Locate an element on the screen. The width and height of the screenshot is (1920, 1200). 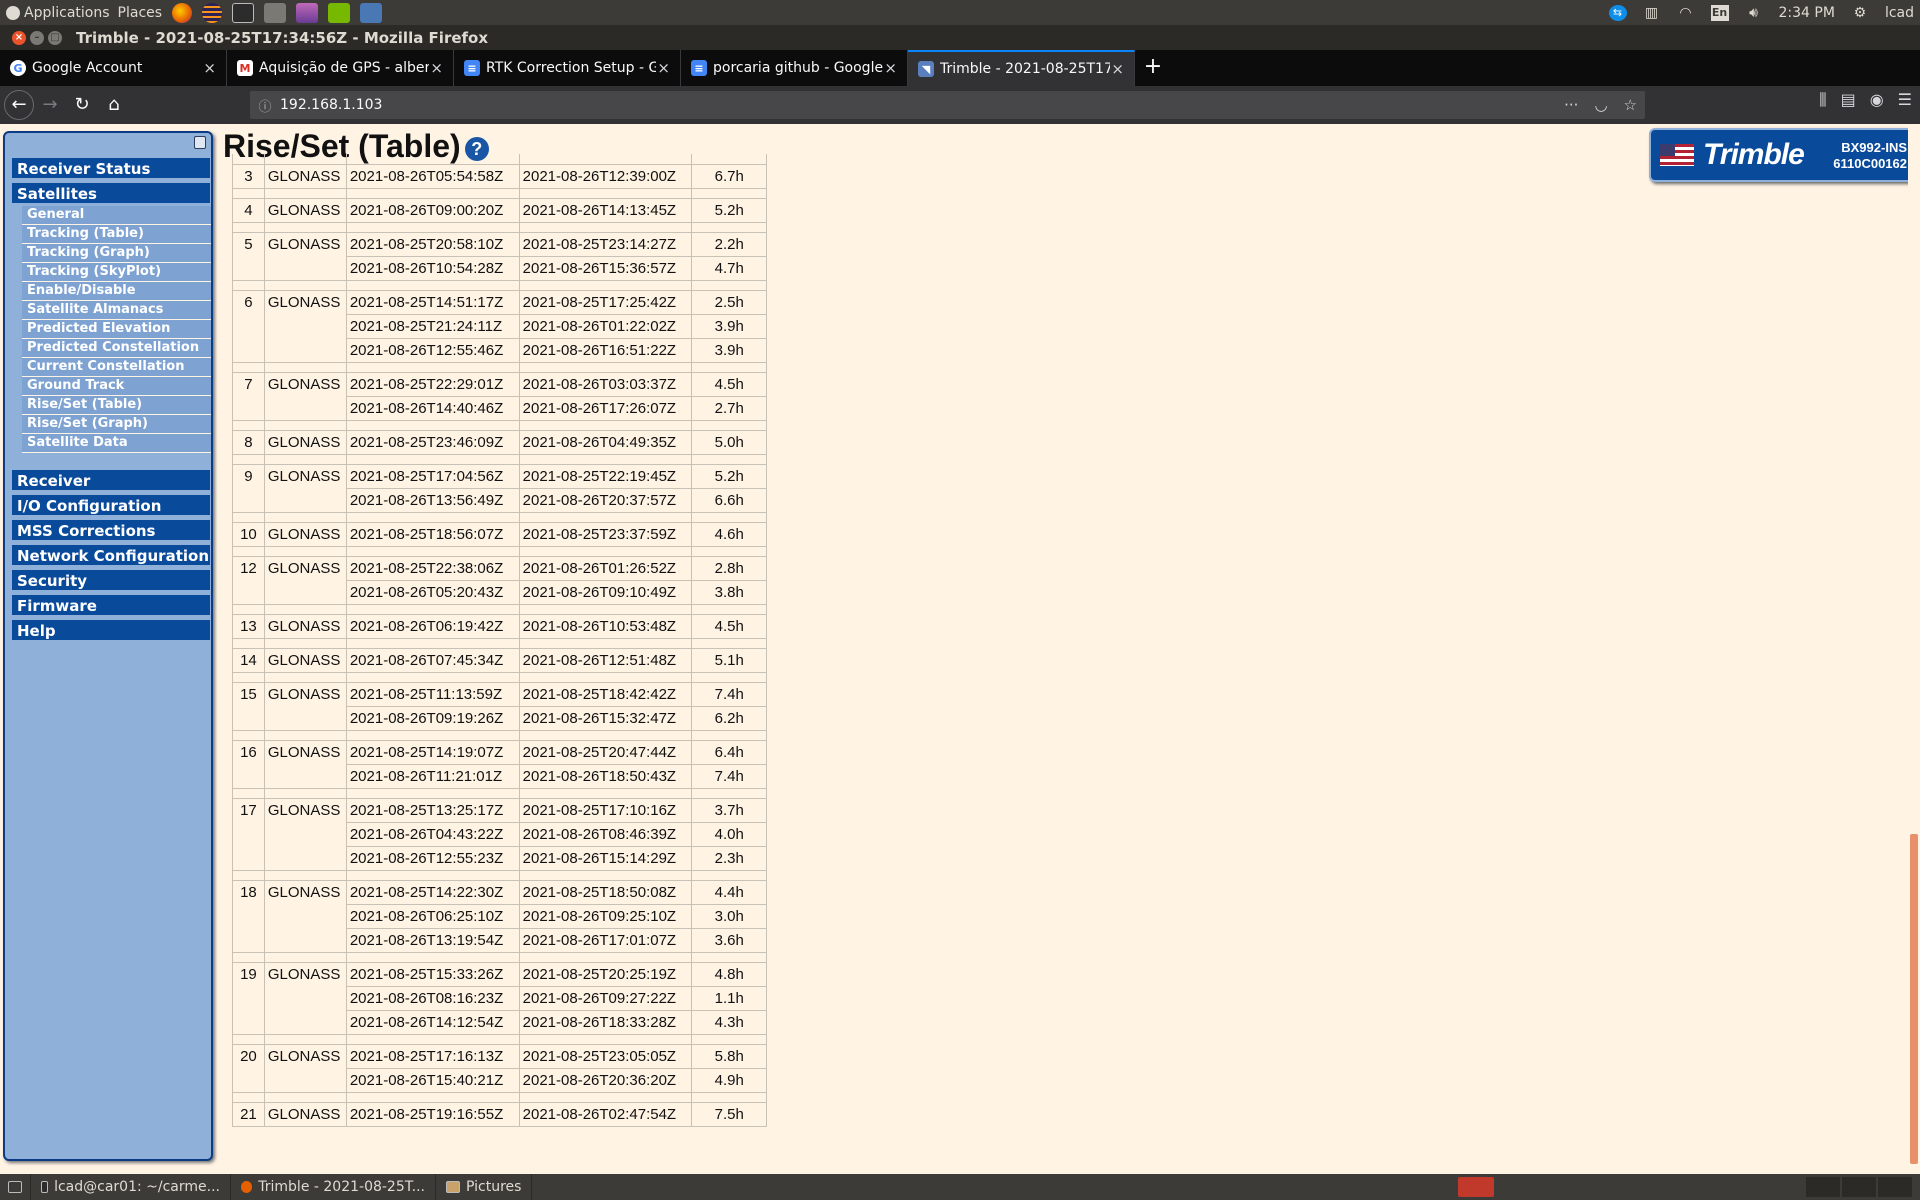
page-vertical-scrollbar is located at coordinates (1914, 649).